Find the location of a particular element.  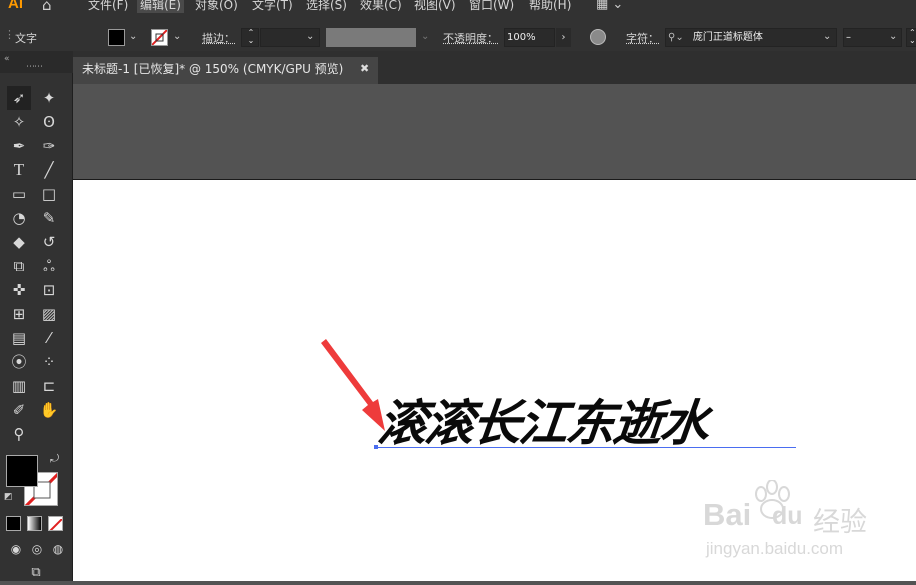

text-anchor-point is located at coordinates (376, 447).